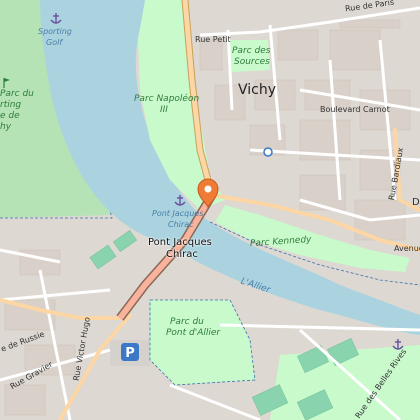  Describe the element at coordinates (213, 39) in the screenshot. I see `street-rue-petit: Rue Petit` at that location.